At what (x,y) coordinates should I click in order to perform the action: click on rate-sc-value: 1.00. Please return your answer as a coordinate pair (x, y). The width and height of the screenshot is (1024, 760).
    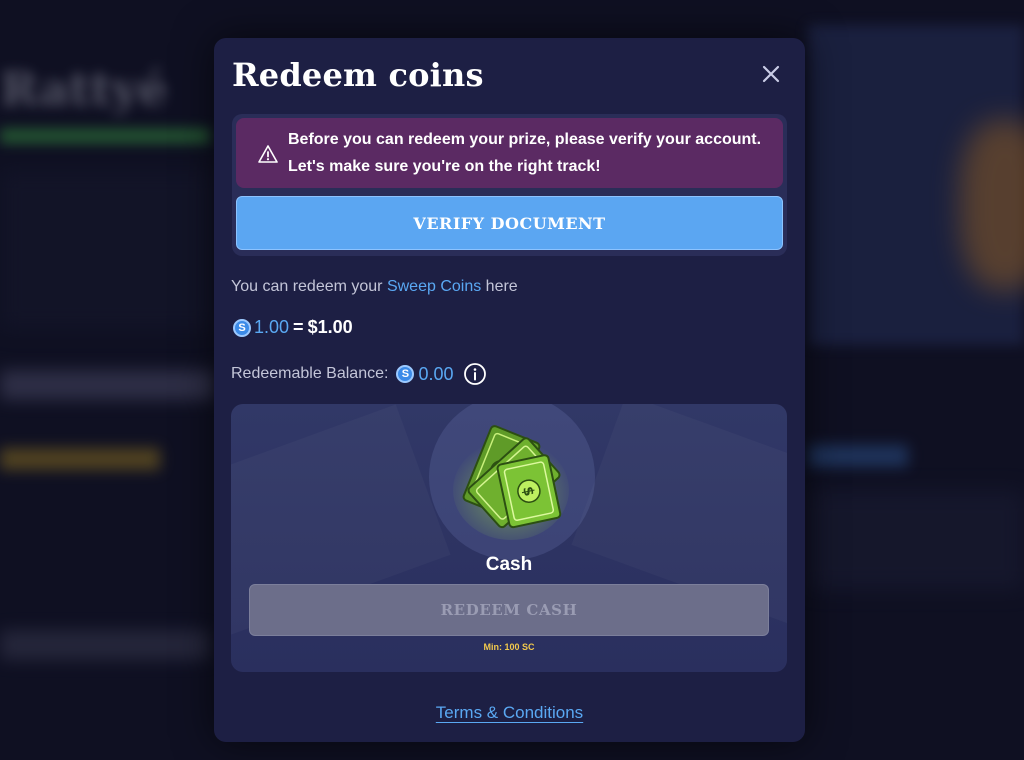
    Looking at the image, I should click on (272, 327).